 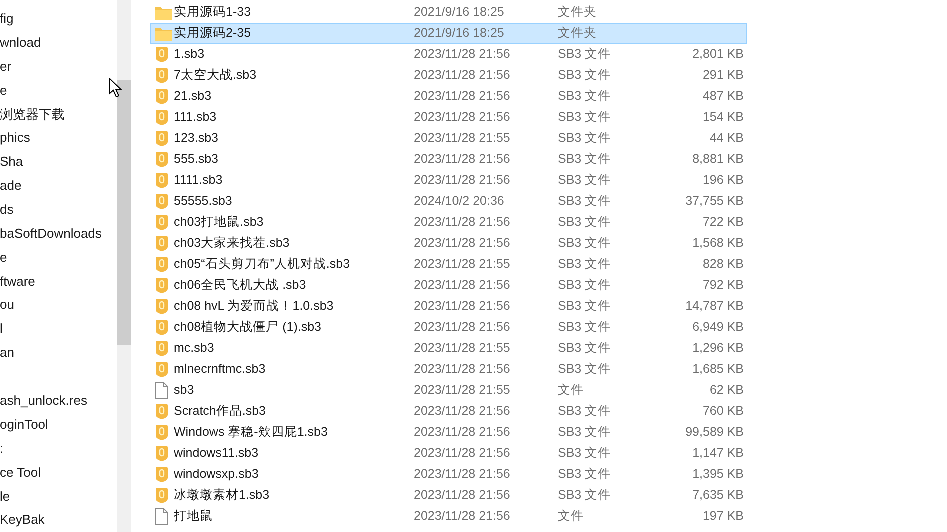 I want to click on file-row: 111.sb3 2023/11/28 21:56 SB3 文件 154 KB, so click(x=448, y=117).